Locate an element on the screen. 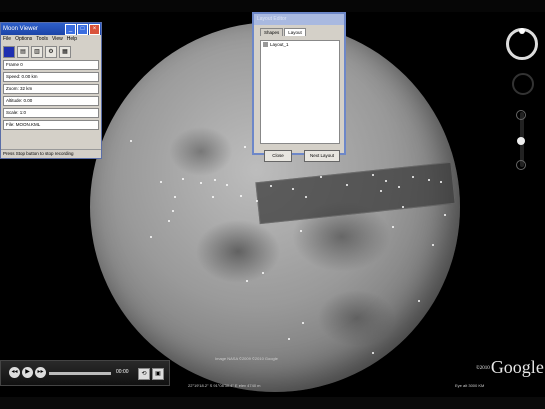 This screenshot has height=409, width=545. list-item-label: Layout_1 is located at coordinates (279, 44).